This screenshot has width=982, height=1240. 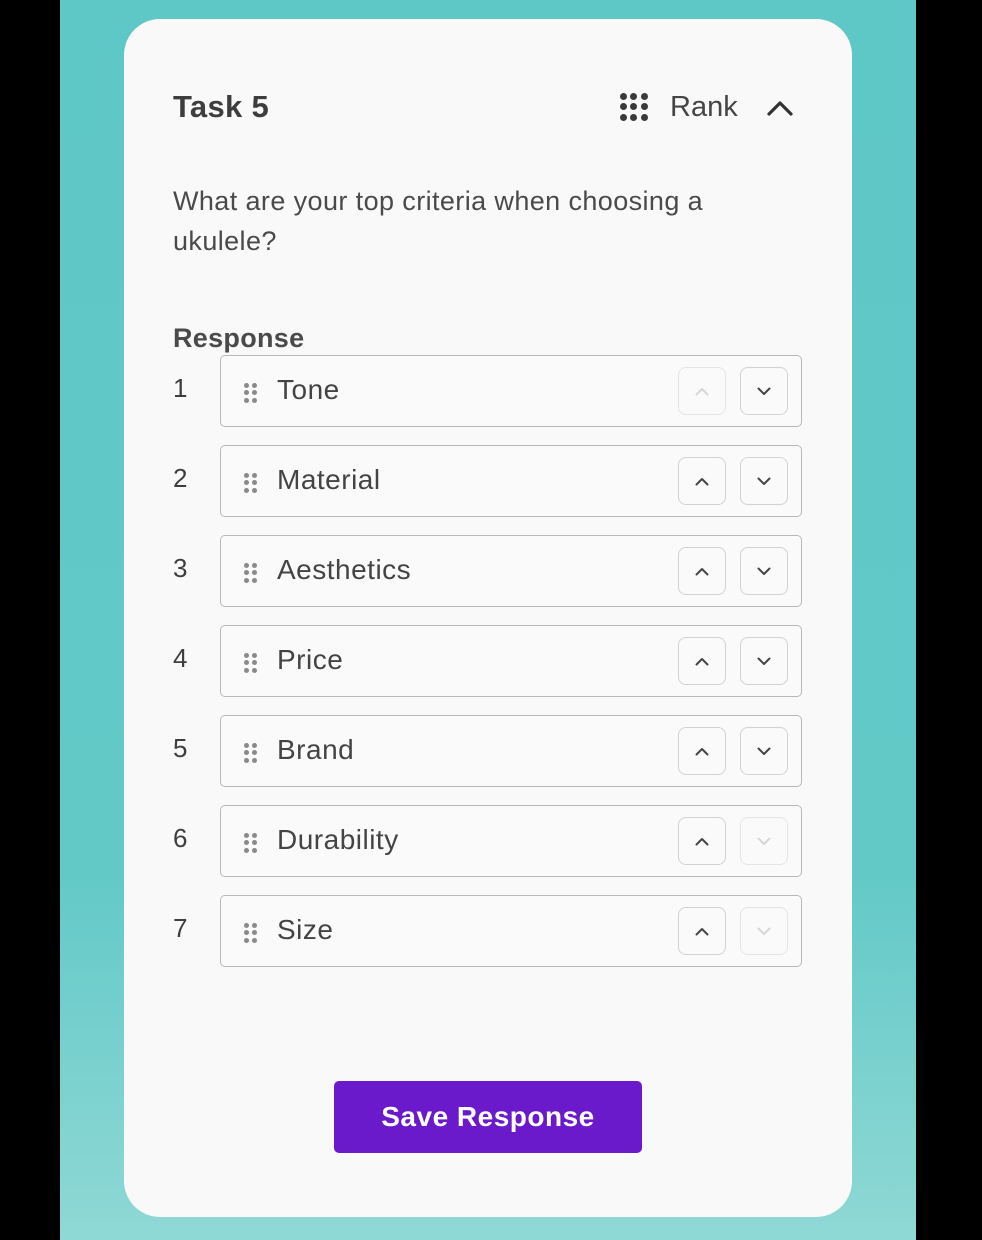 What do you see at coordinates (180, 838) in the screenshot?
I see `rank-number: 6` at bounding box center [180, 838].